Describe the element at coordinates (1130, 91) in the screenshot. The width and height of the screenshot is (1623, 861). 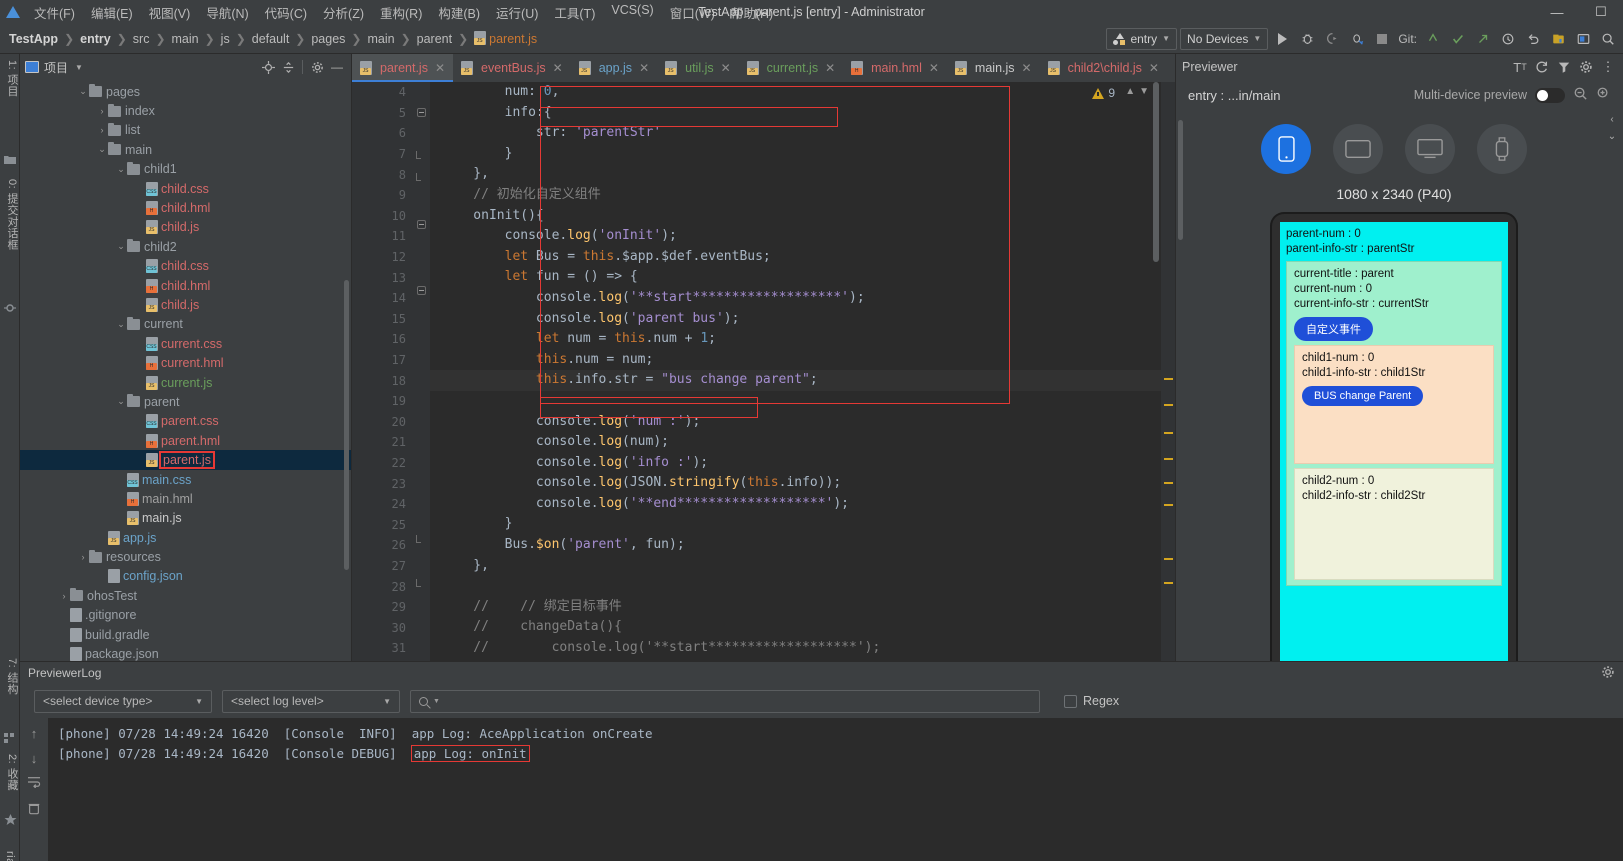
I see `prev-problem-icon: ▲` at that location.